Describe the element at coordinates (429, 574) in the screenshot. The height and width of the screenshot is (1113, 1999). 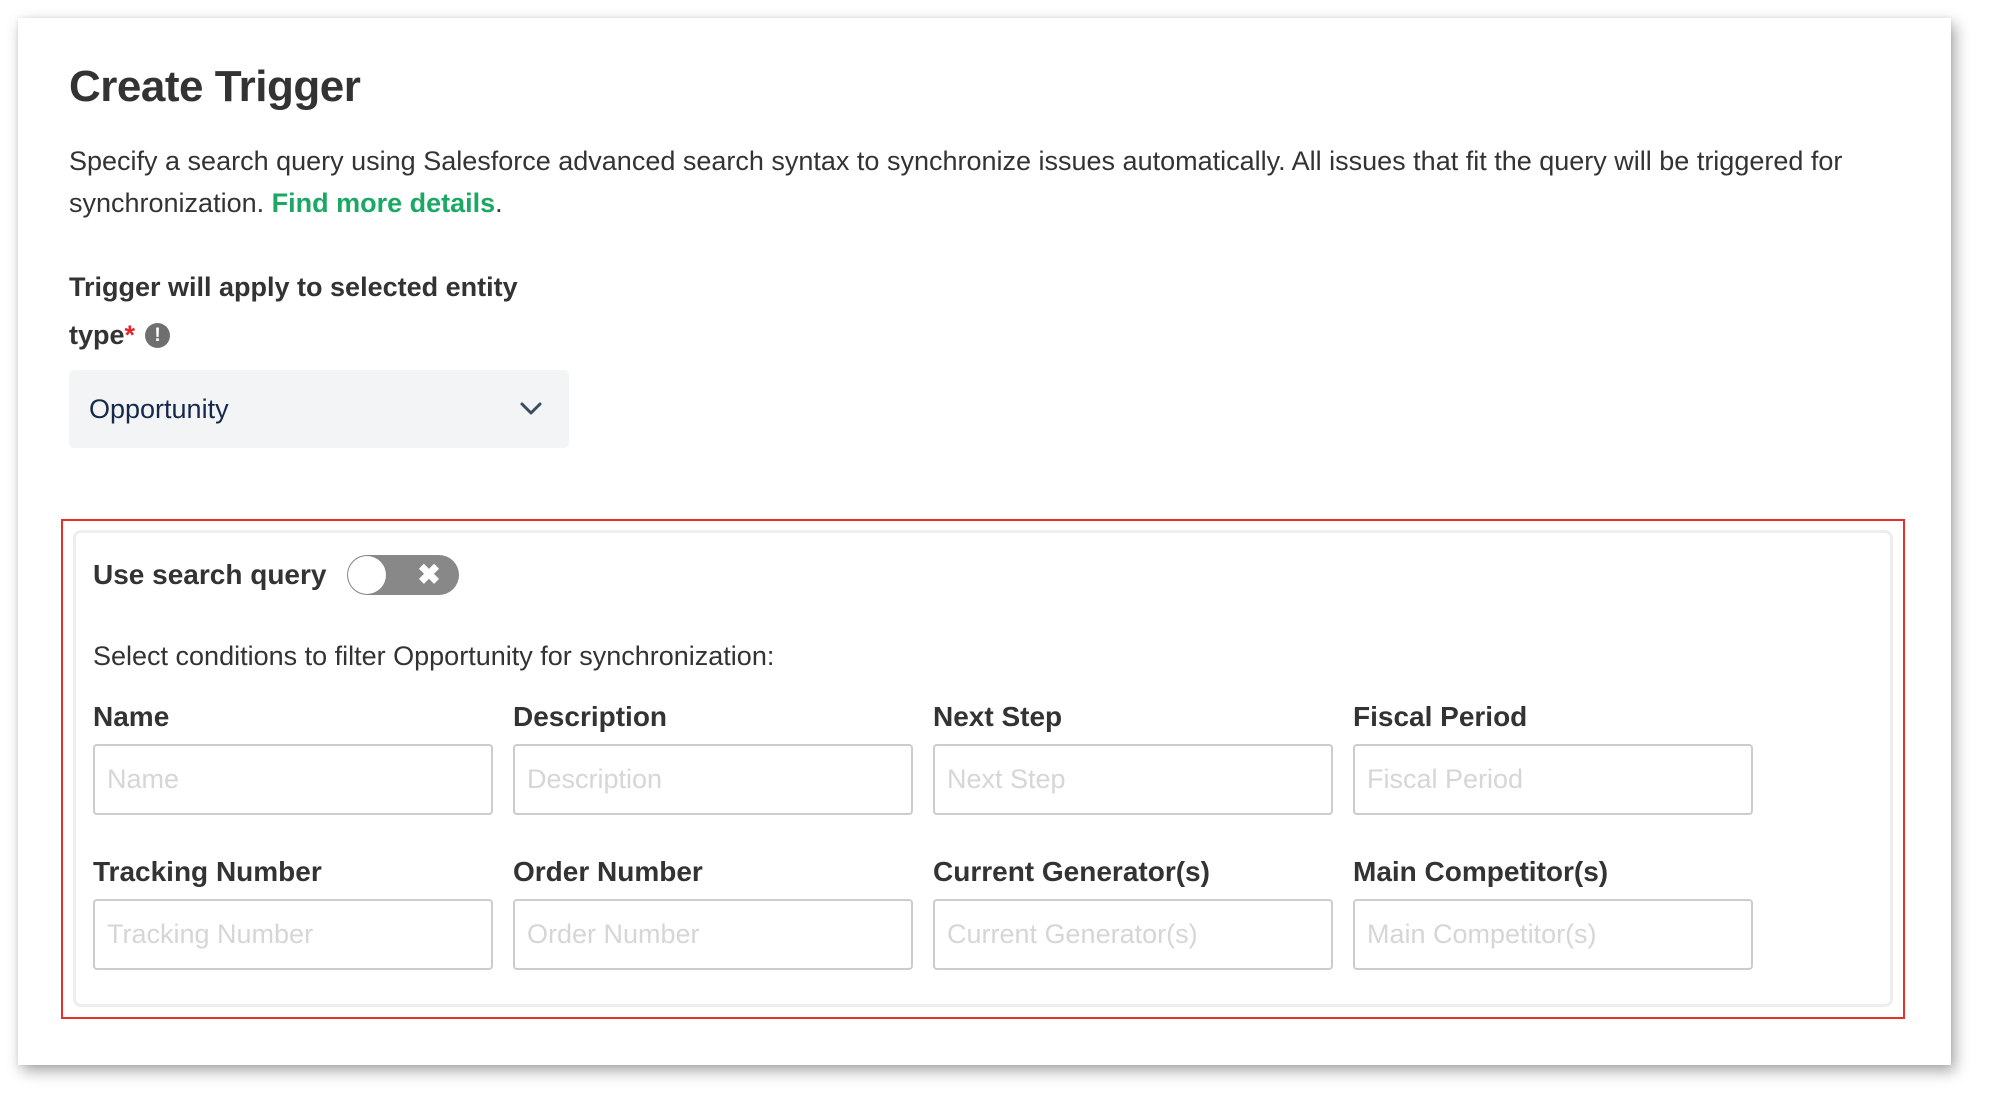
I see `close-icon: ✖` at that location.